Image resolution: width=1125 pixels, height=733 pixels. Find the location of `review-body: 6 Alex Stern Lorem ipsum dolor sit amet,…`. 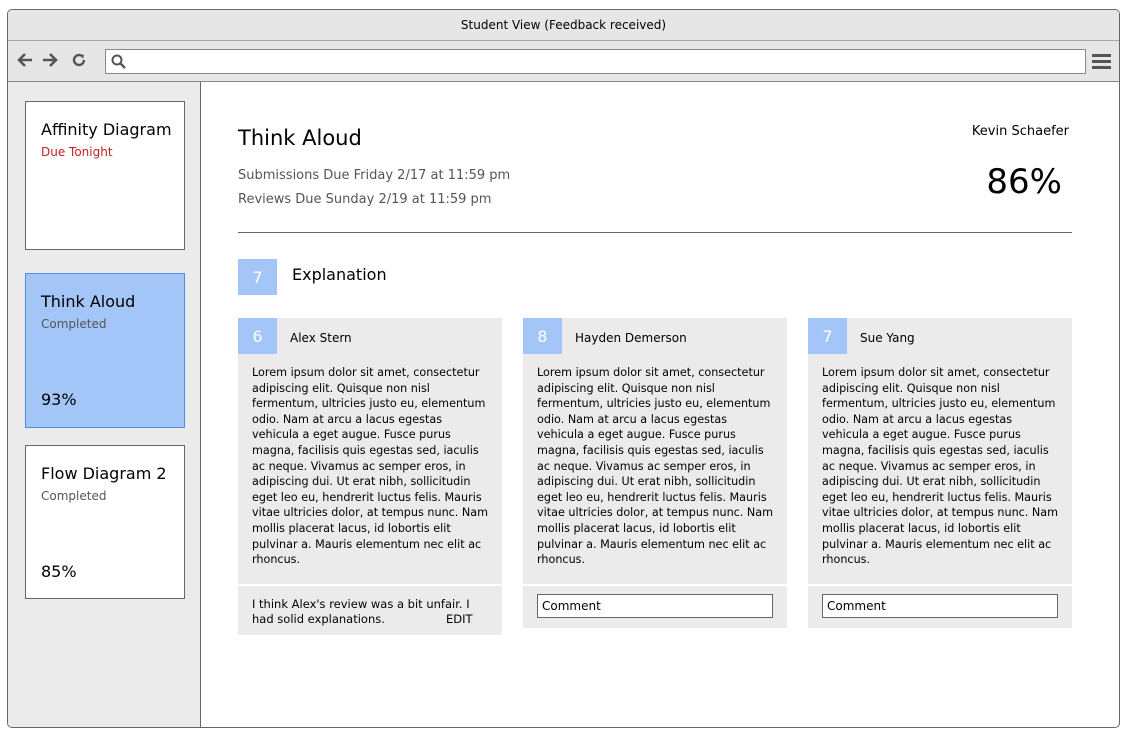

review-body: 6 Alex Stern Lorem ipsum dolor sit amet,… is located at coordinates (370, 451).